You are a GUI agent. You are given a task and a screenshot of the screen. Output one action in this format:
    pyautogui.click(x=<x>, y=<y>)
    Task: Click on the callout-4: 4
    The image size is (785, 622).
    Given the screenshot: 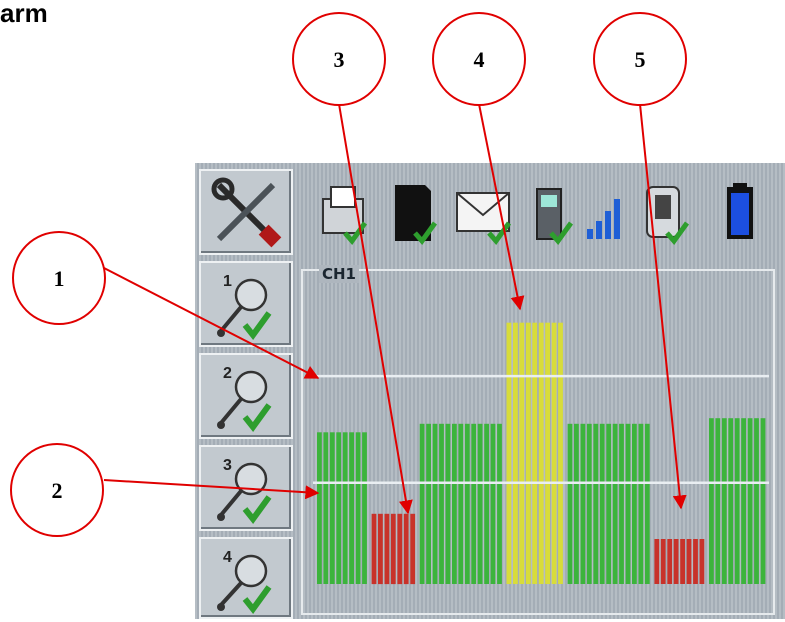 What is the action you would take?
    pyautogui.click(x=479, y=59)
    